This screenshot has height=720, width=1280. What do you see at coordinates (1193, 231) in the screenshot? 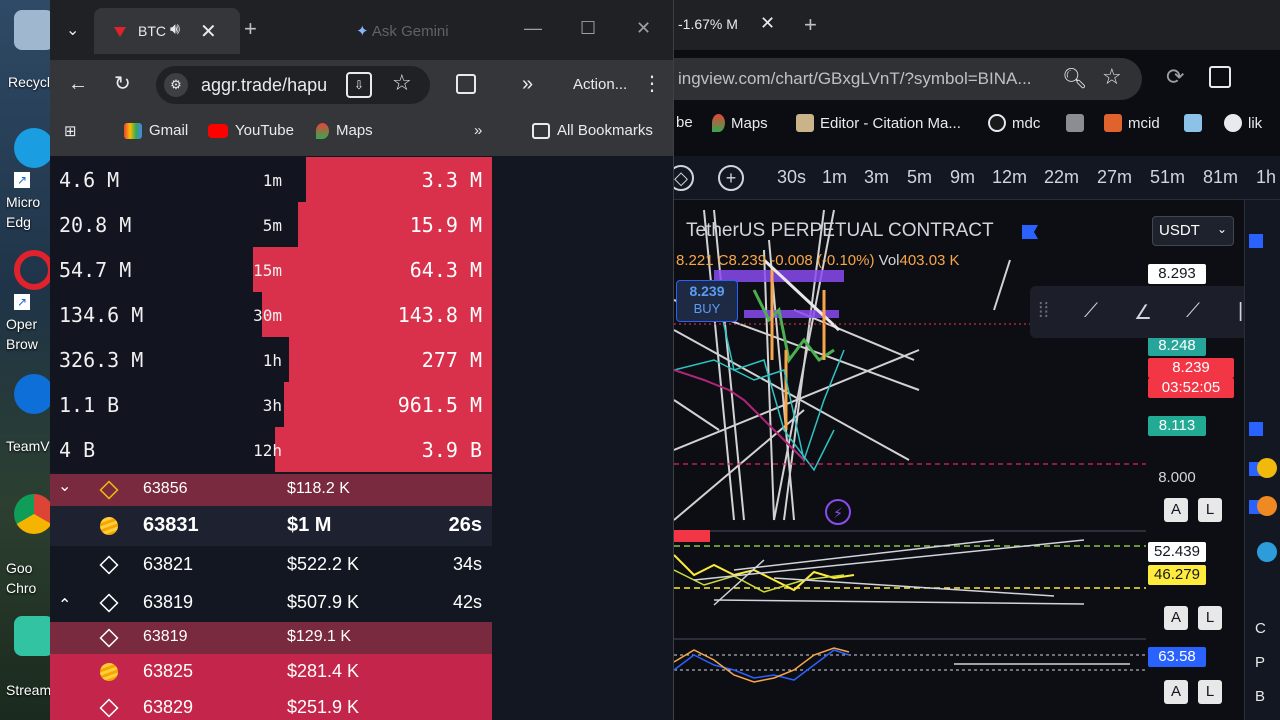
I see `currency-select: USDT ⌄` at bounding box center [1193, 231].